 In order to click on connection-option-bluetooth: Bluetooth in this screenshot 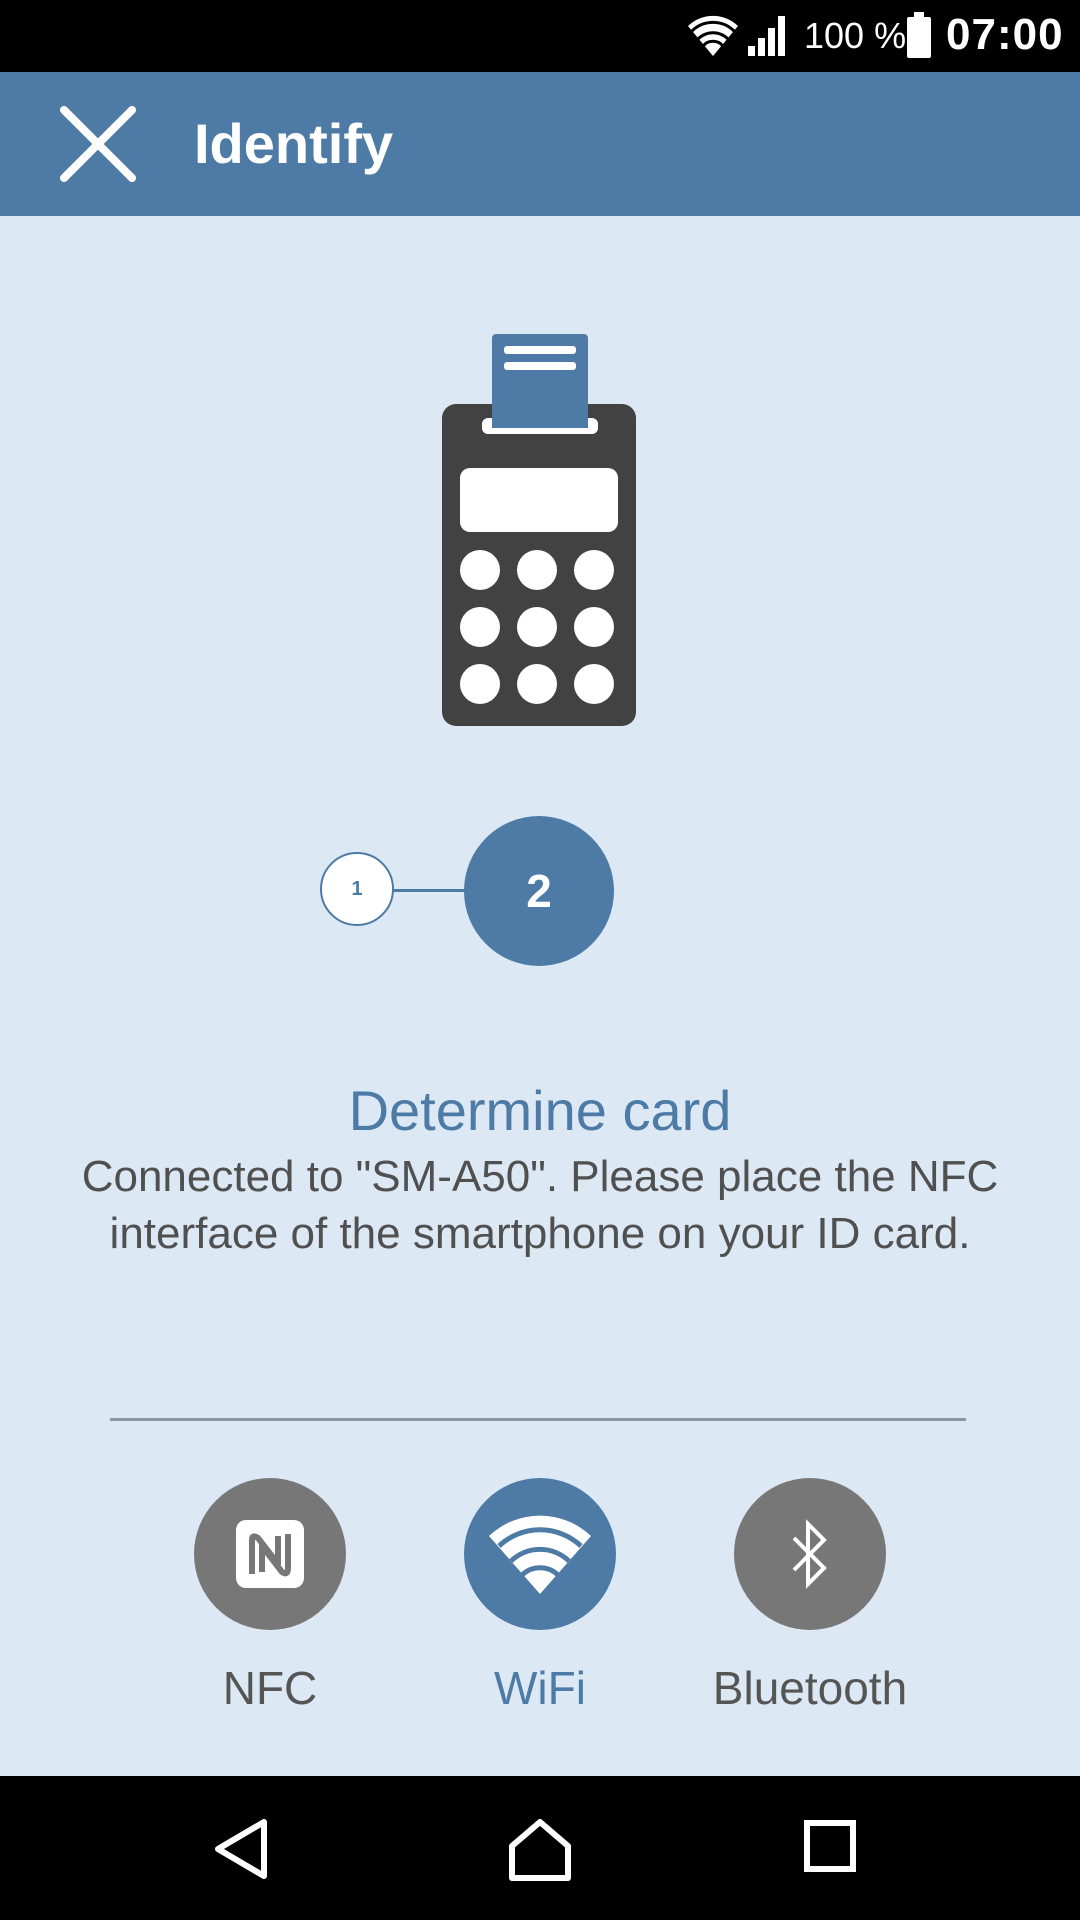, I will do `click(810, 1598)`.